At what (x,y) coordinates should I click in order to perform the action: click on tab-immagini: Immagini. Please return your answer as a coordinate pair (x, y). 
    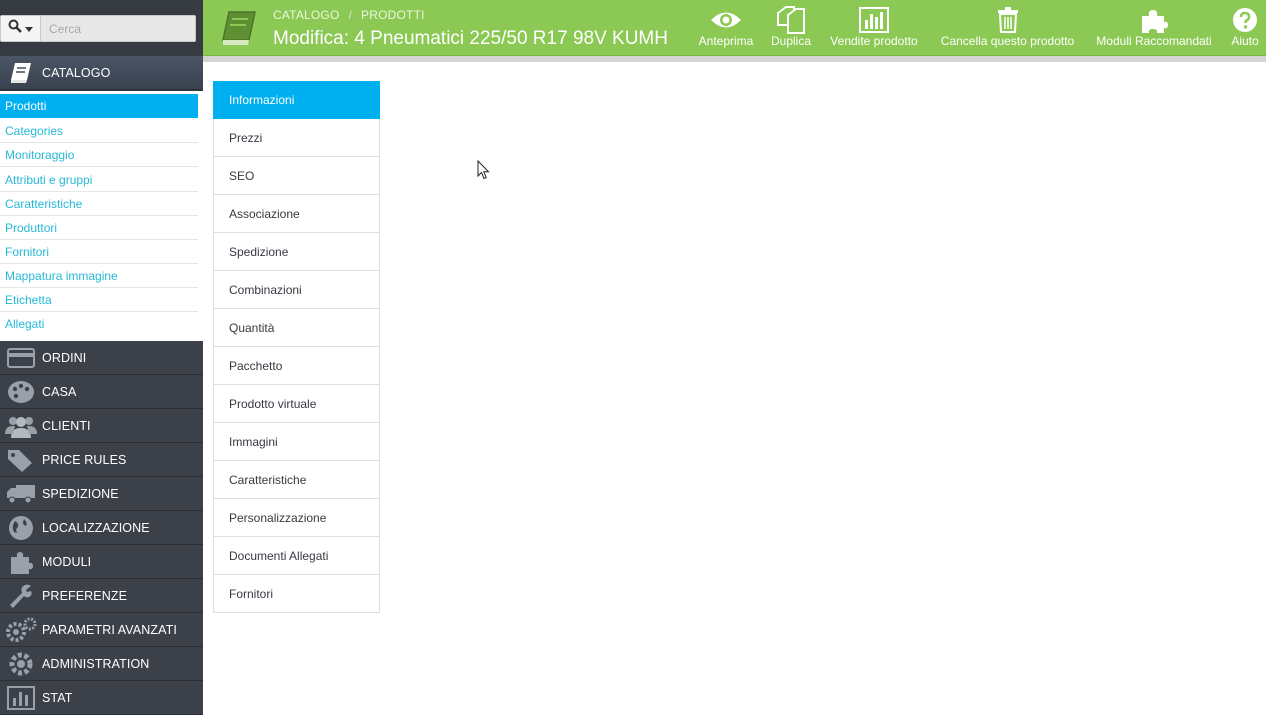
    Looking at the image, I should click on (296, 442).